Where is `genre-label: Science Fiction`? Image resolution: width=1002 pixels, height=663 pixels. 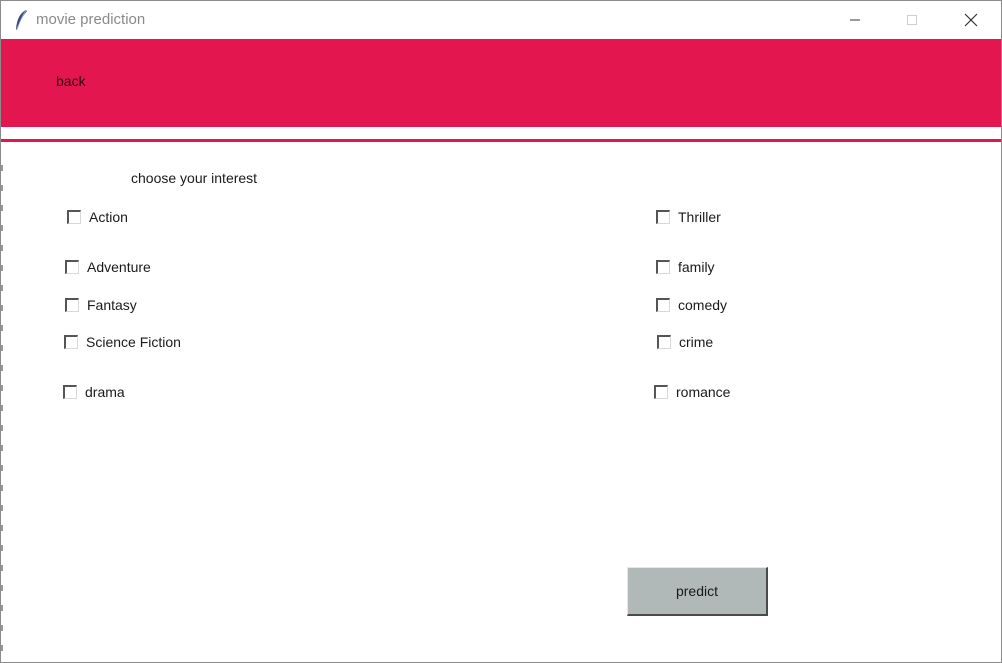 genre-label: Science Fiction is located at coordinates (133, 342).